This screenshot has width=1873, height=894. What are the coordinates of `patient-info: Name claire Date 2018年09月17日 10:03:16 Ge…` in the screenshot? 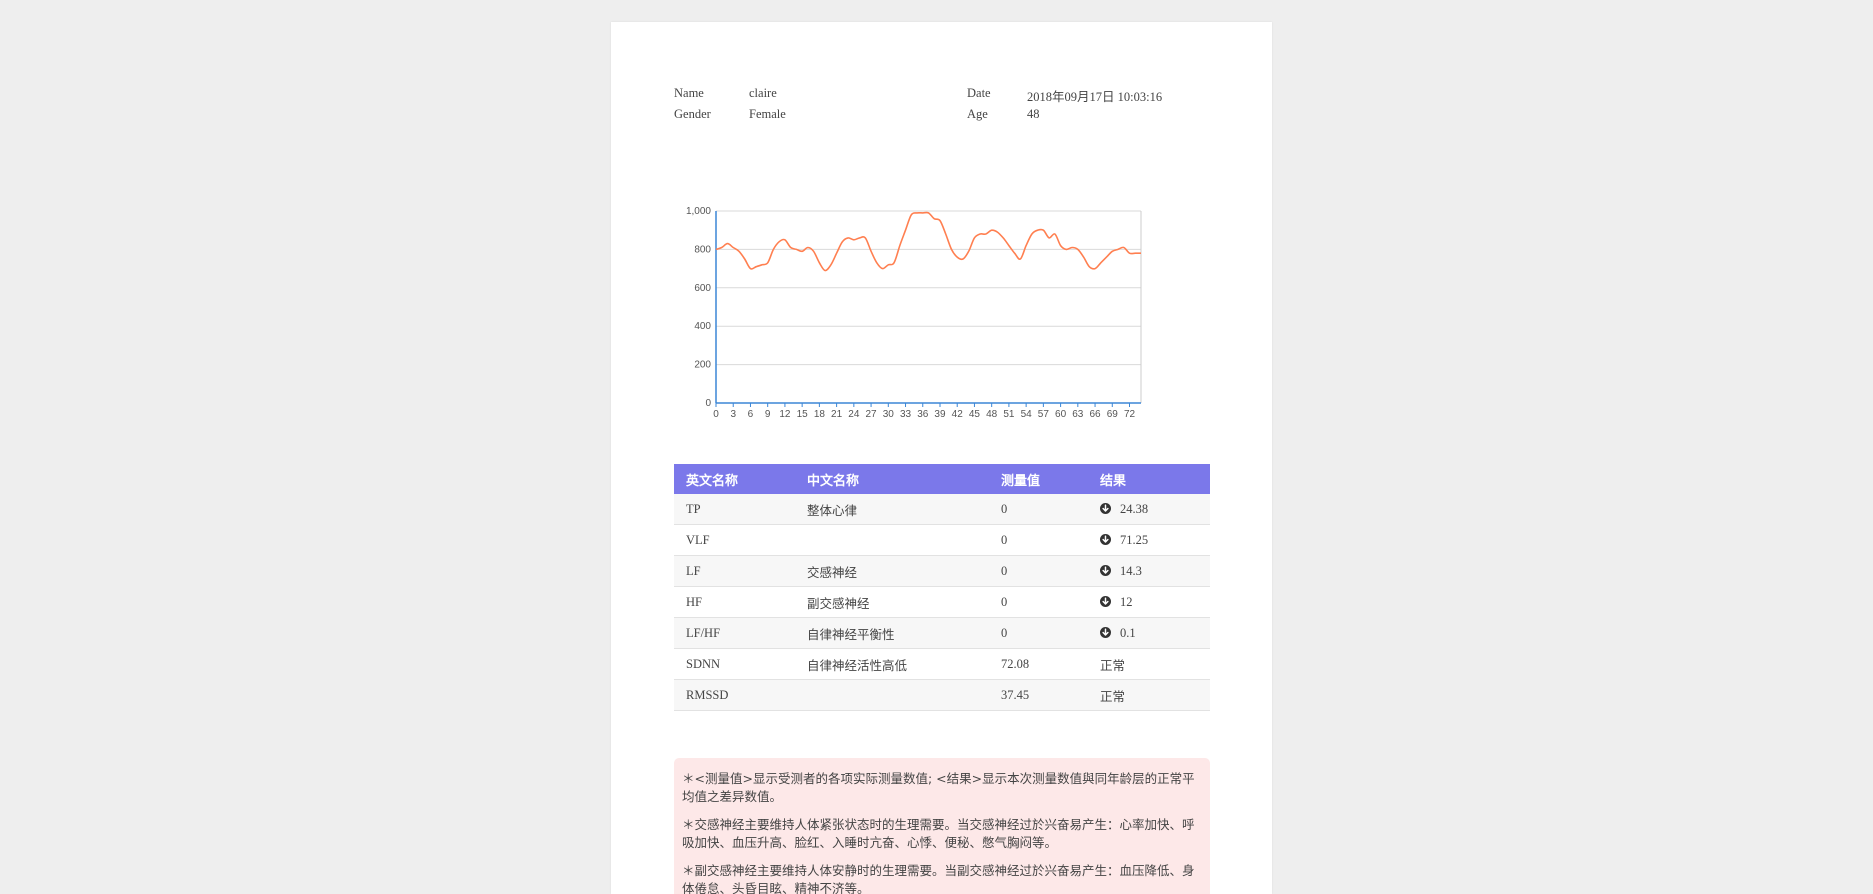 It's located at (944, 107).